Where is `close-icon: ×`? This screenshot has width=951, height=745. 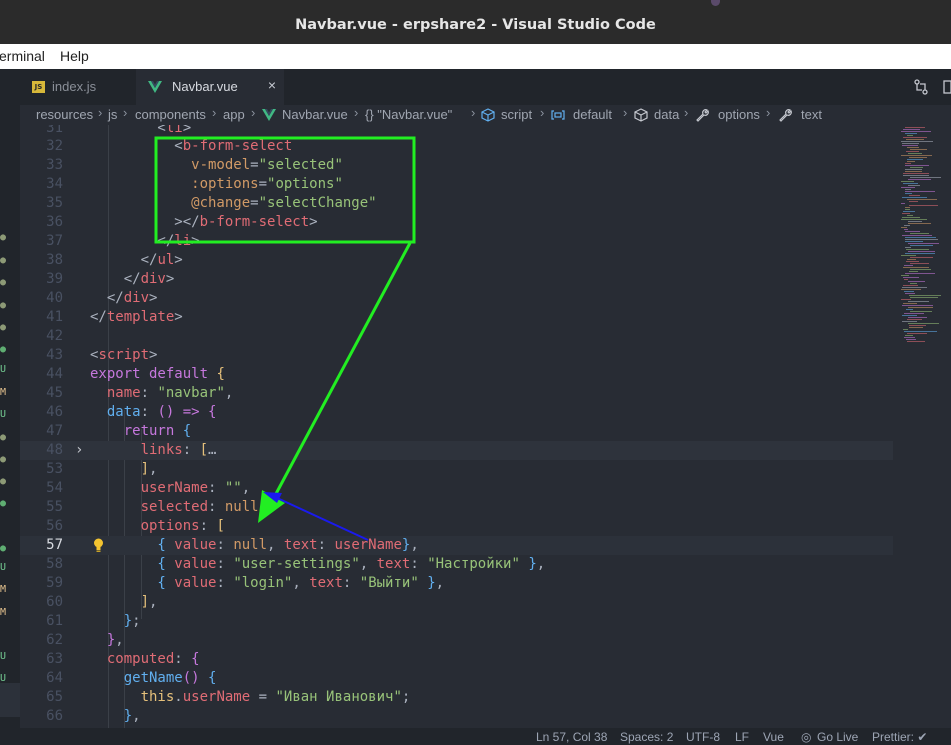 close-icon: × is located at coordinates (272, 85).